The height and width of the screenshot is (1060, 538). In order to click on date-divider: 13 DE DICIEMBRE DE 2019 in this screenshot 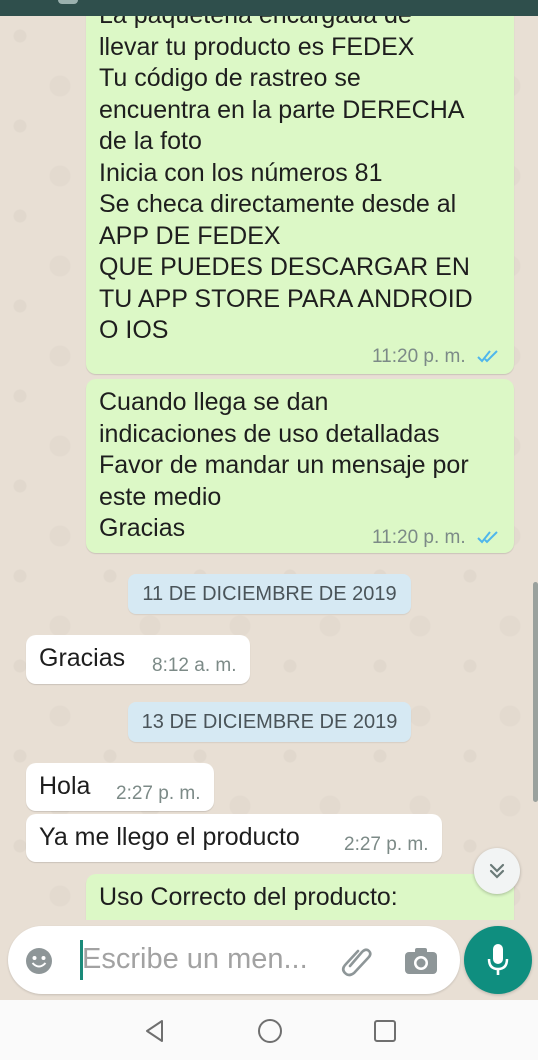, I will do `click(269, 722)`.